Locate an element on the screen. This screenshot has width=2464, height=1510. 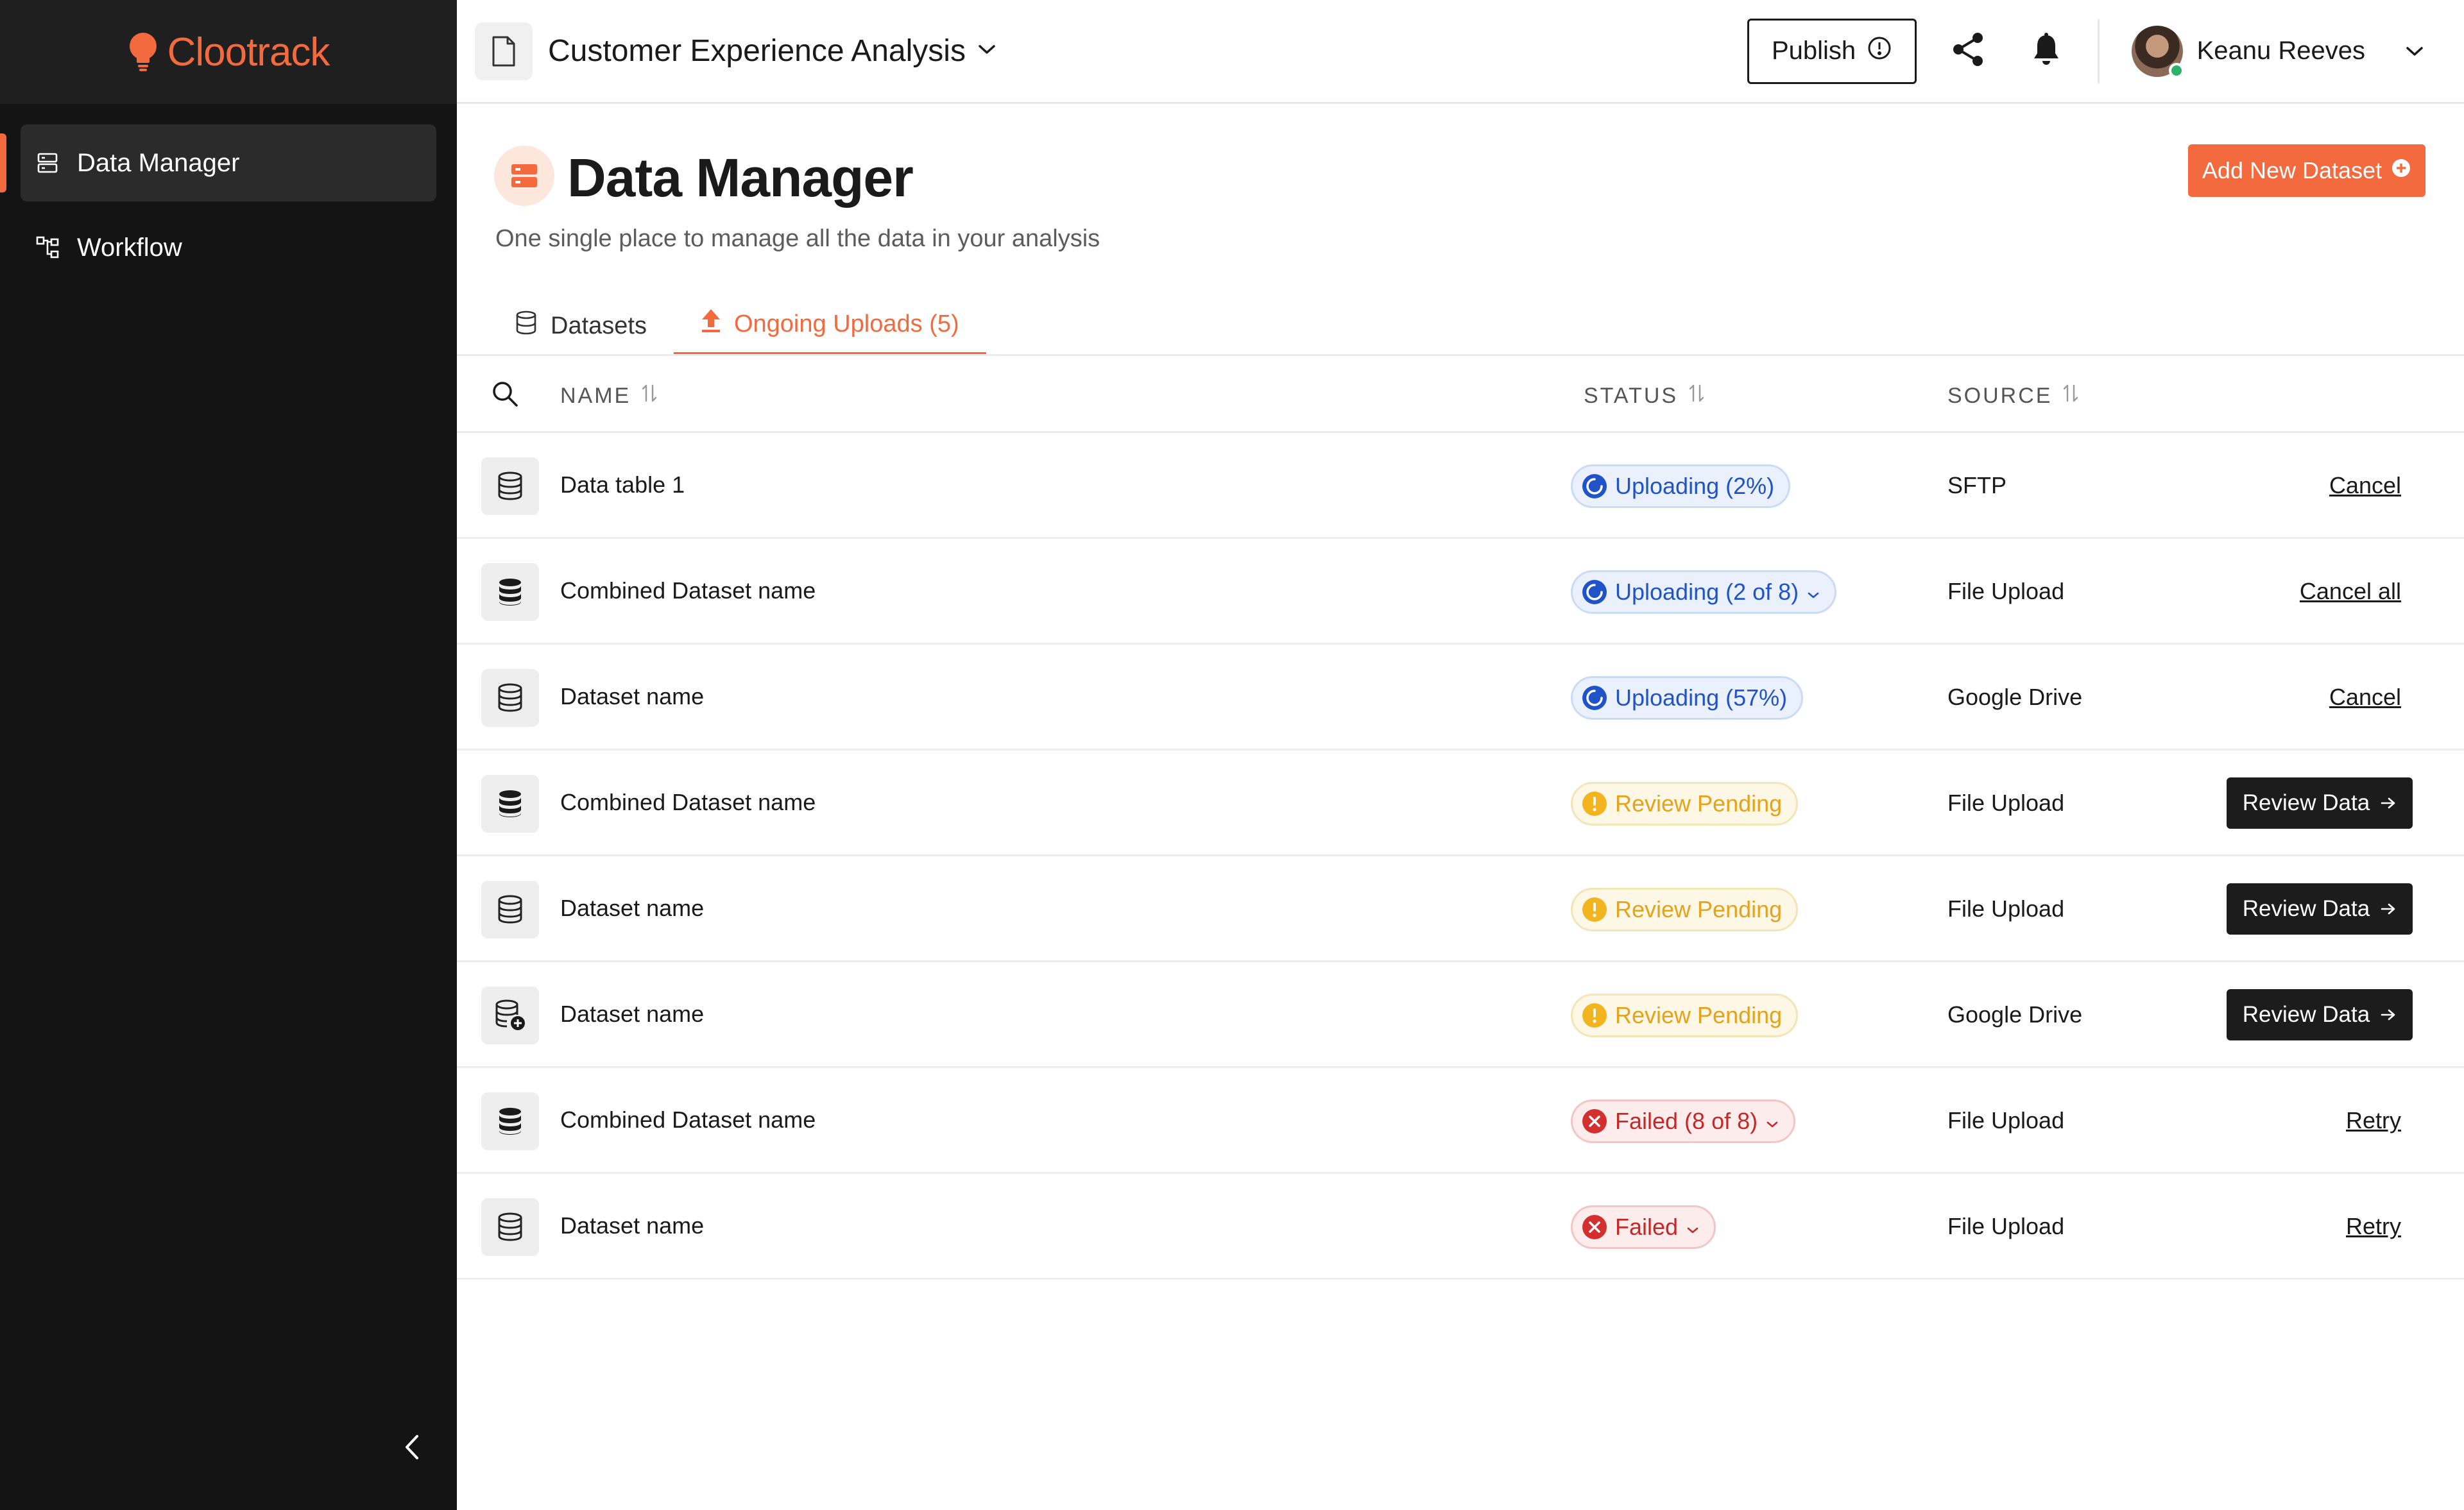
user-menu: Keanu Reeves is located at coordinates (2278, 51).